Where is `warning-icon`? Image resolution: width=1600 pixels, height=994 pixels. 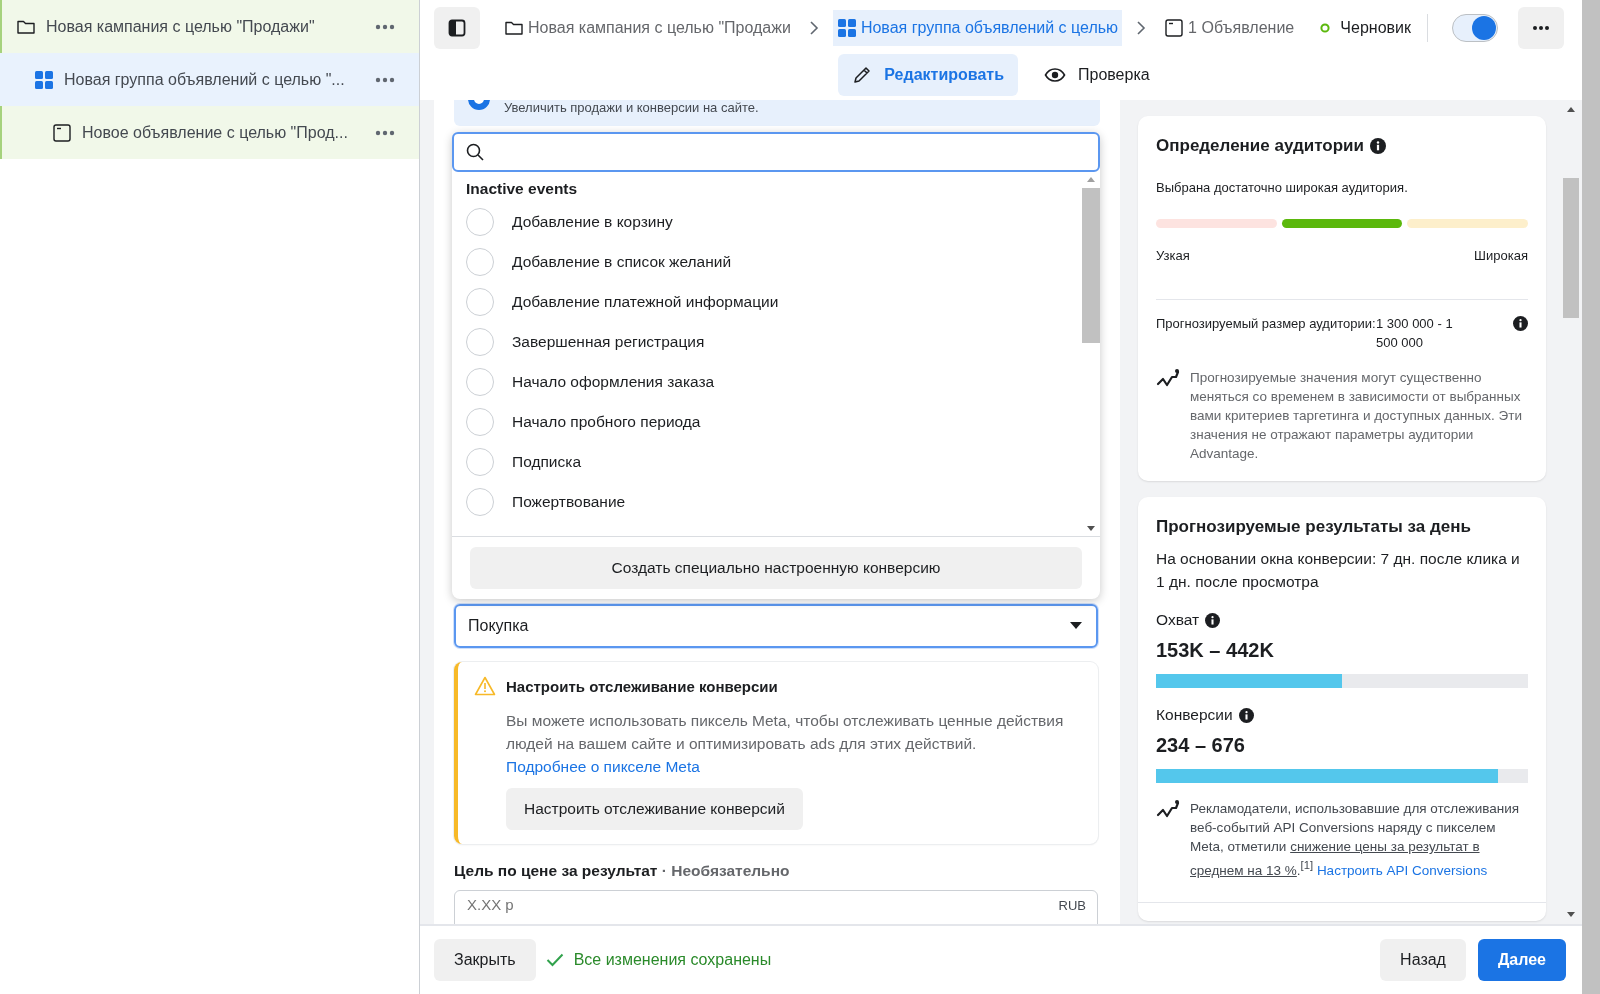
warning-icon is located at coordinates (485, 686).